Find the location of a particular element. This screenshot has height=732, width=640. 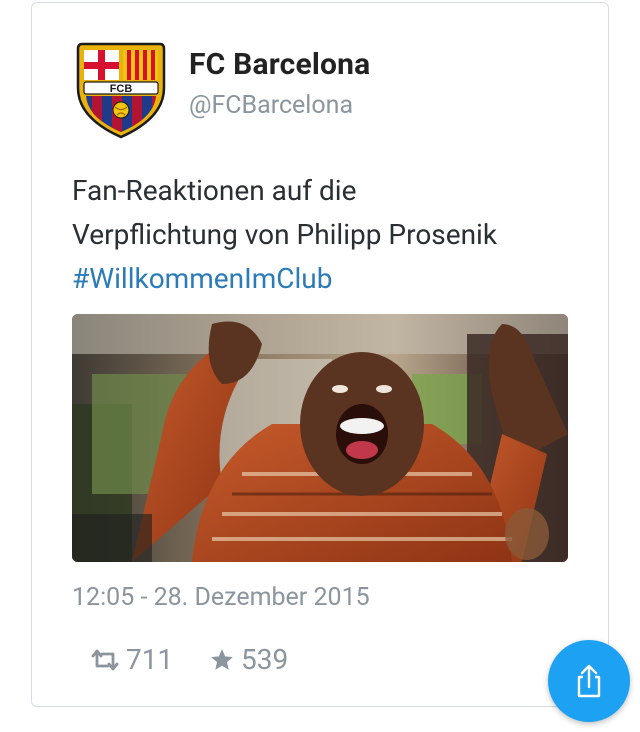

author-name: FC Barcelona is located at coordinates (279, 64).